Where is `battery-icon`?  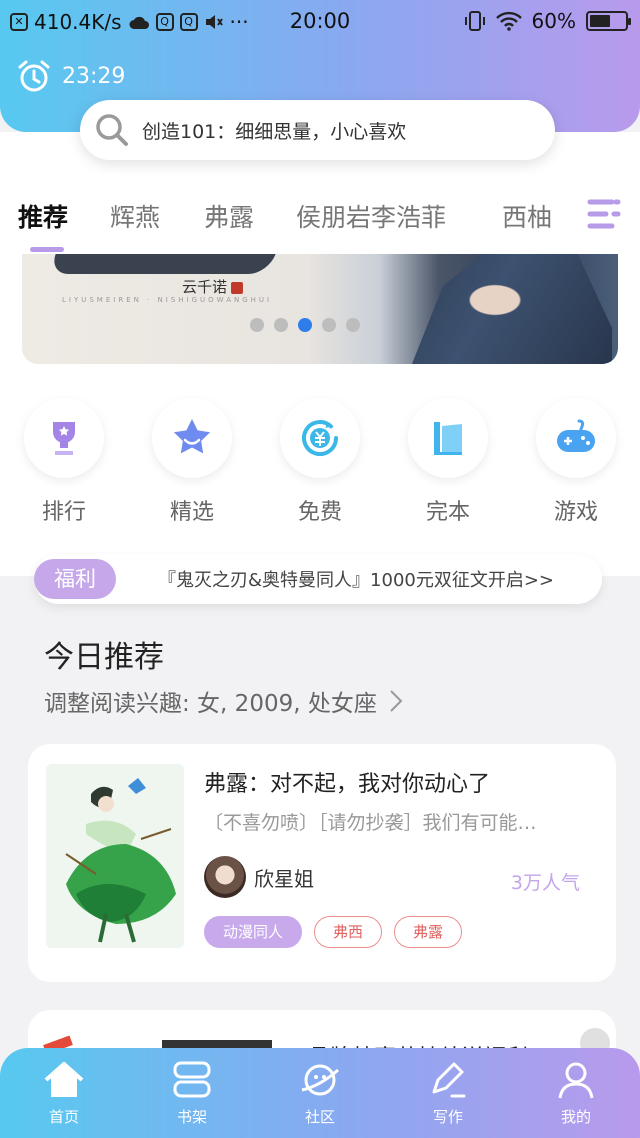
battery-icon is located at coordinates (608, 21).